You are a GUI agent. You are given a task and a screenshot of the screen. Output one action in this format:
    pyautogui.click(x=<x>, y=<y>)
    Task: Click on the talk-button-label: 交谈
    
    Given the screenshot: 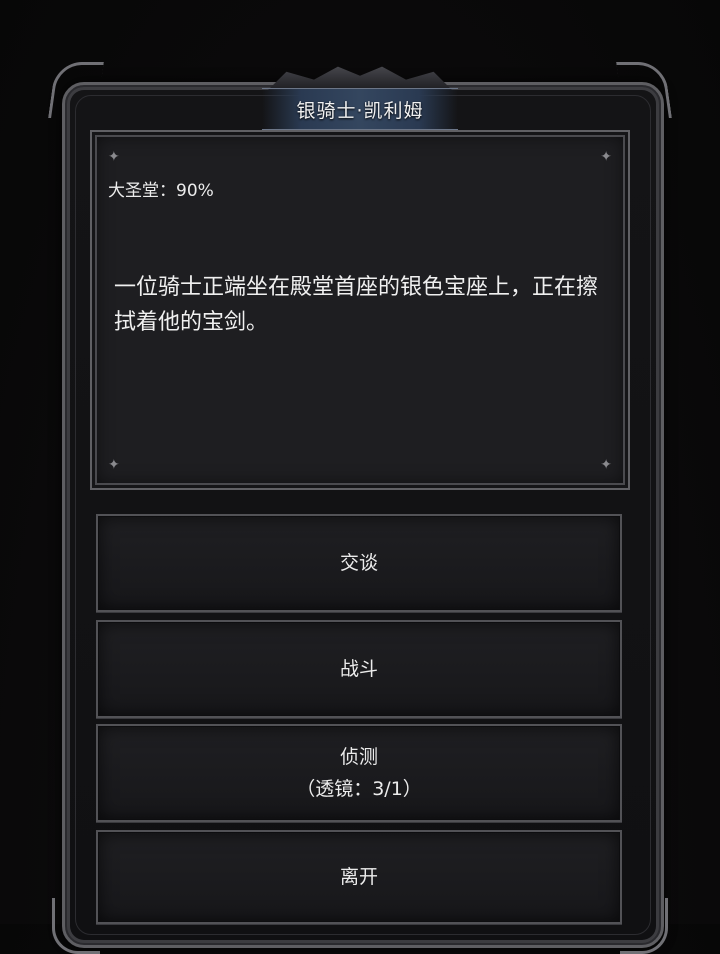 What is the action you would take?
    pyautogui.click(x=358, y=563)
    